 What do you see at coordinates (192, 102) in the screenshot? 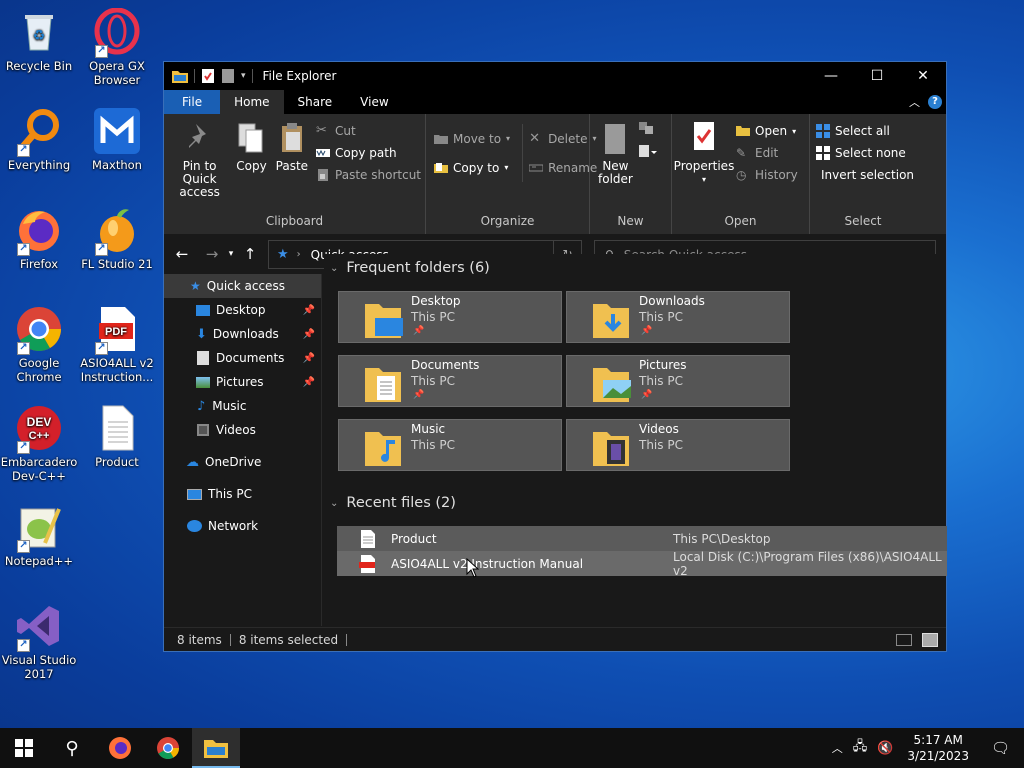
I see `tab-file: File` at bounding box center [192, 102].